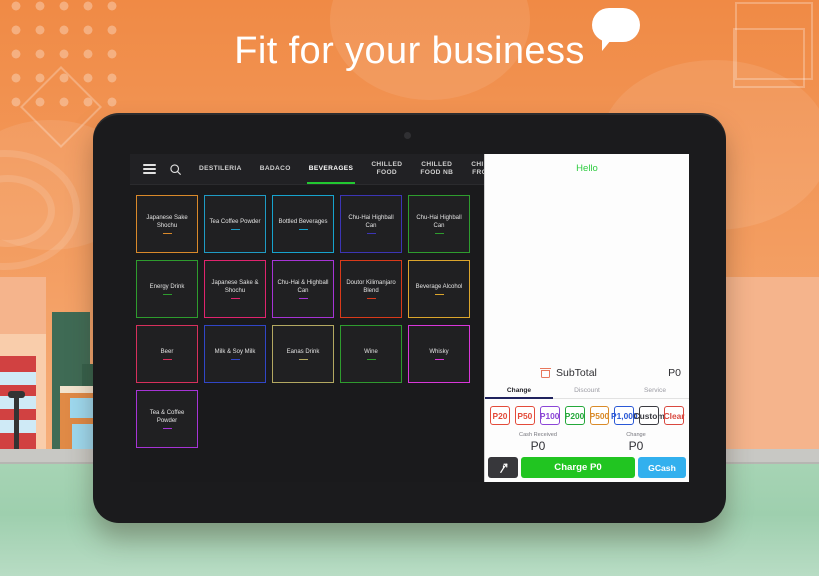 This screenshot has width=819, height=576. I want to click on street-lamp, so click(16, 423).